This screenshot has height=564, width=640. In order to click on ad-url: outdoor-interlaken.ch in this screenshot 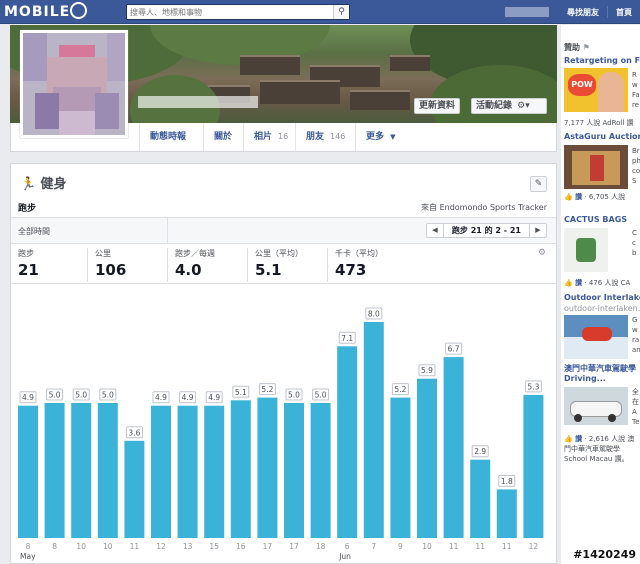, I will do `click(602, 308)`.